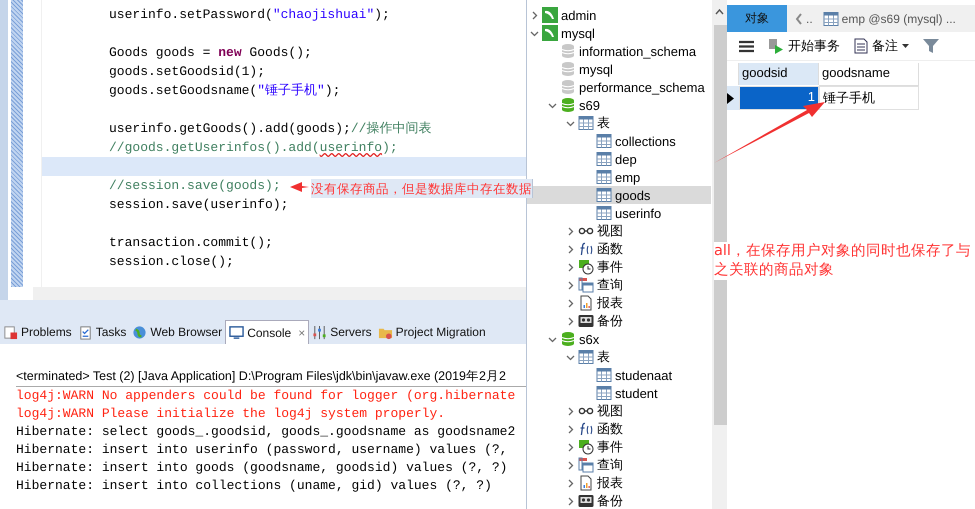 The image size is (975, 509). I want to click on code-line: Goods goods = new Goods();, so click(210, 53).